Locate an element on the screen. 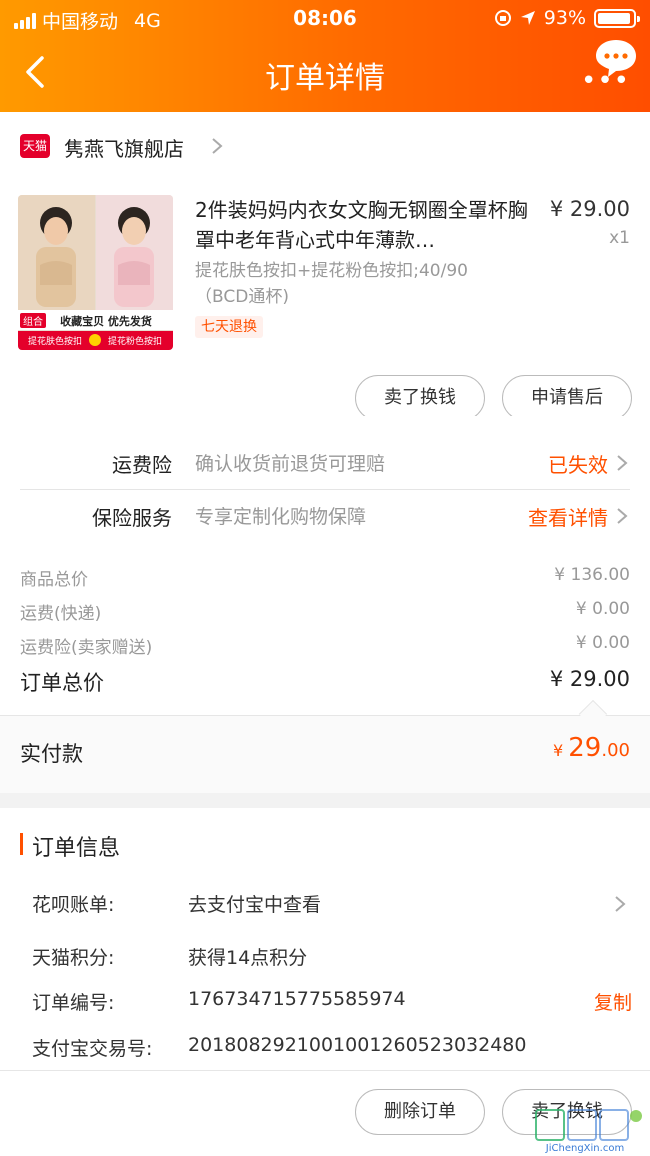 The image size is (650, 1156). order-info-title: 订单信息 is located at coordinates (76, 848).